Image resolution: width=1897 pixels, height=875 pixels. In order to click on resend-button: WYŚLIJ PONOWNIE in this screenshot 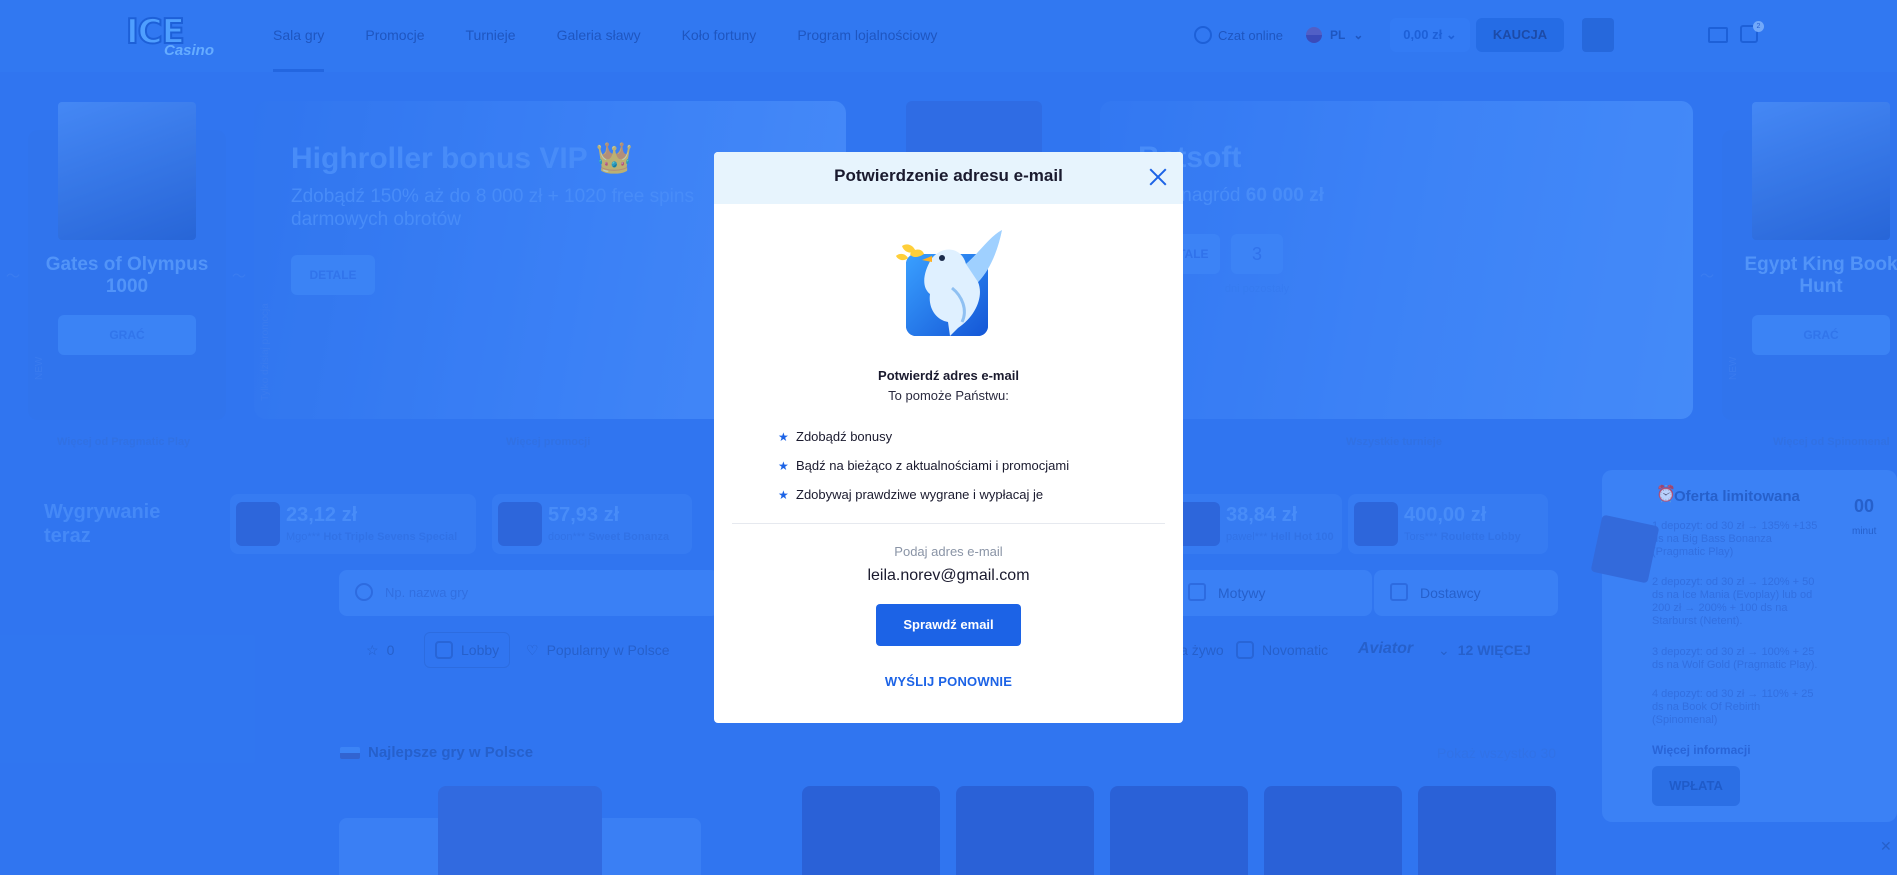, I will do `click(948, 681)`.